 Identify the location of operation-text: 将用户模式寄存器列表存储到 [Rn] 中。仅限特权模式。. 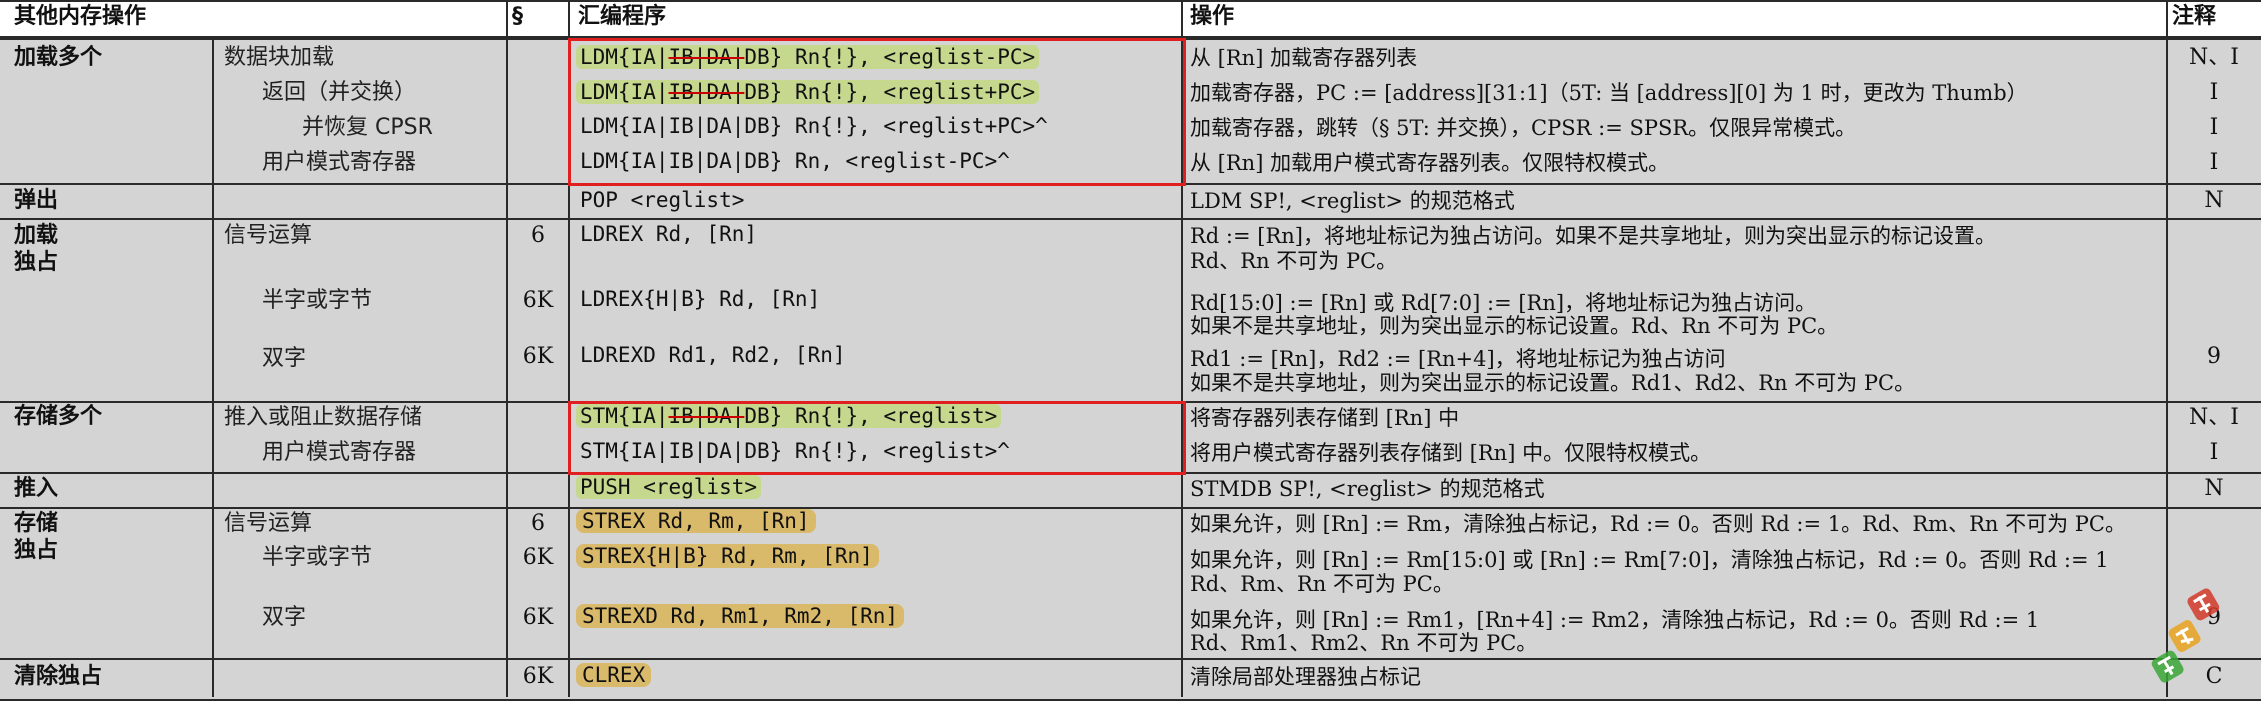
(1451, 453).